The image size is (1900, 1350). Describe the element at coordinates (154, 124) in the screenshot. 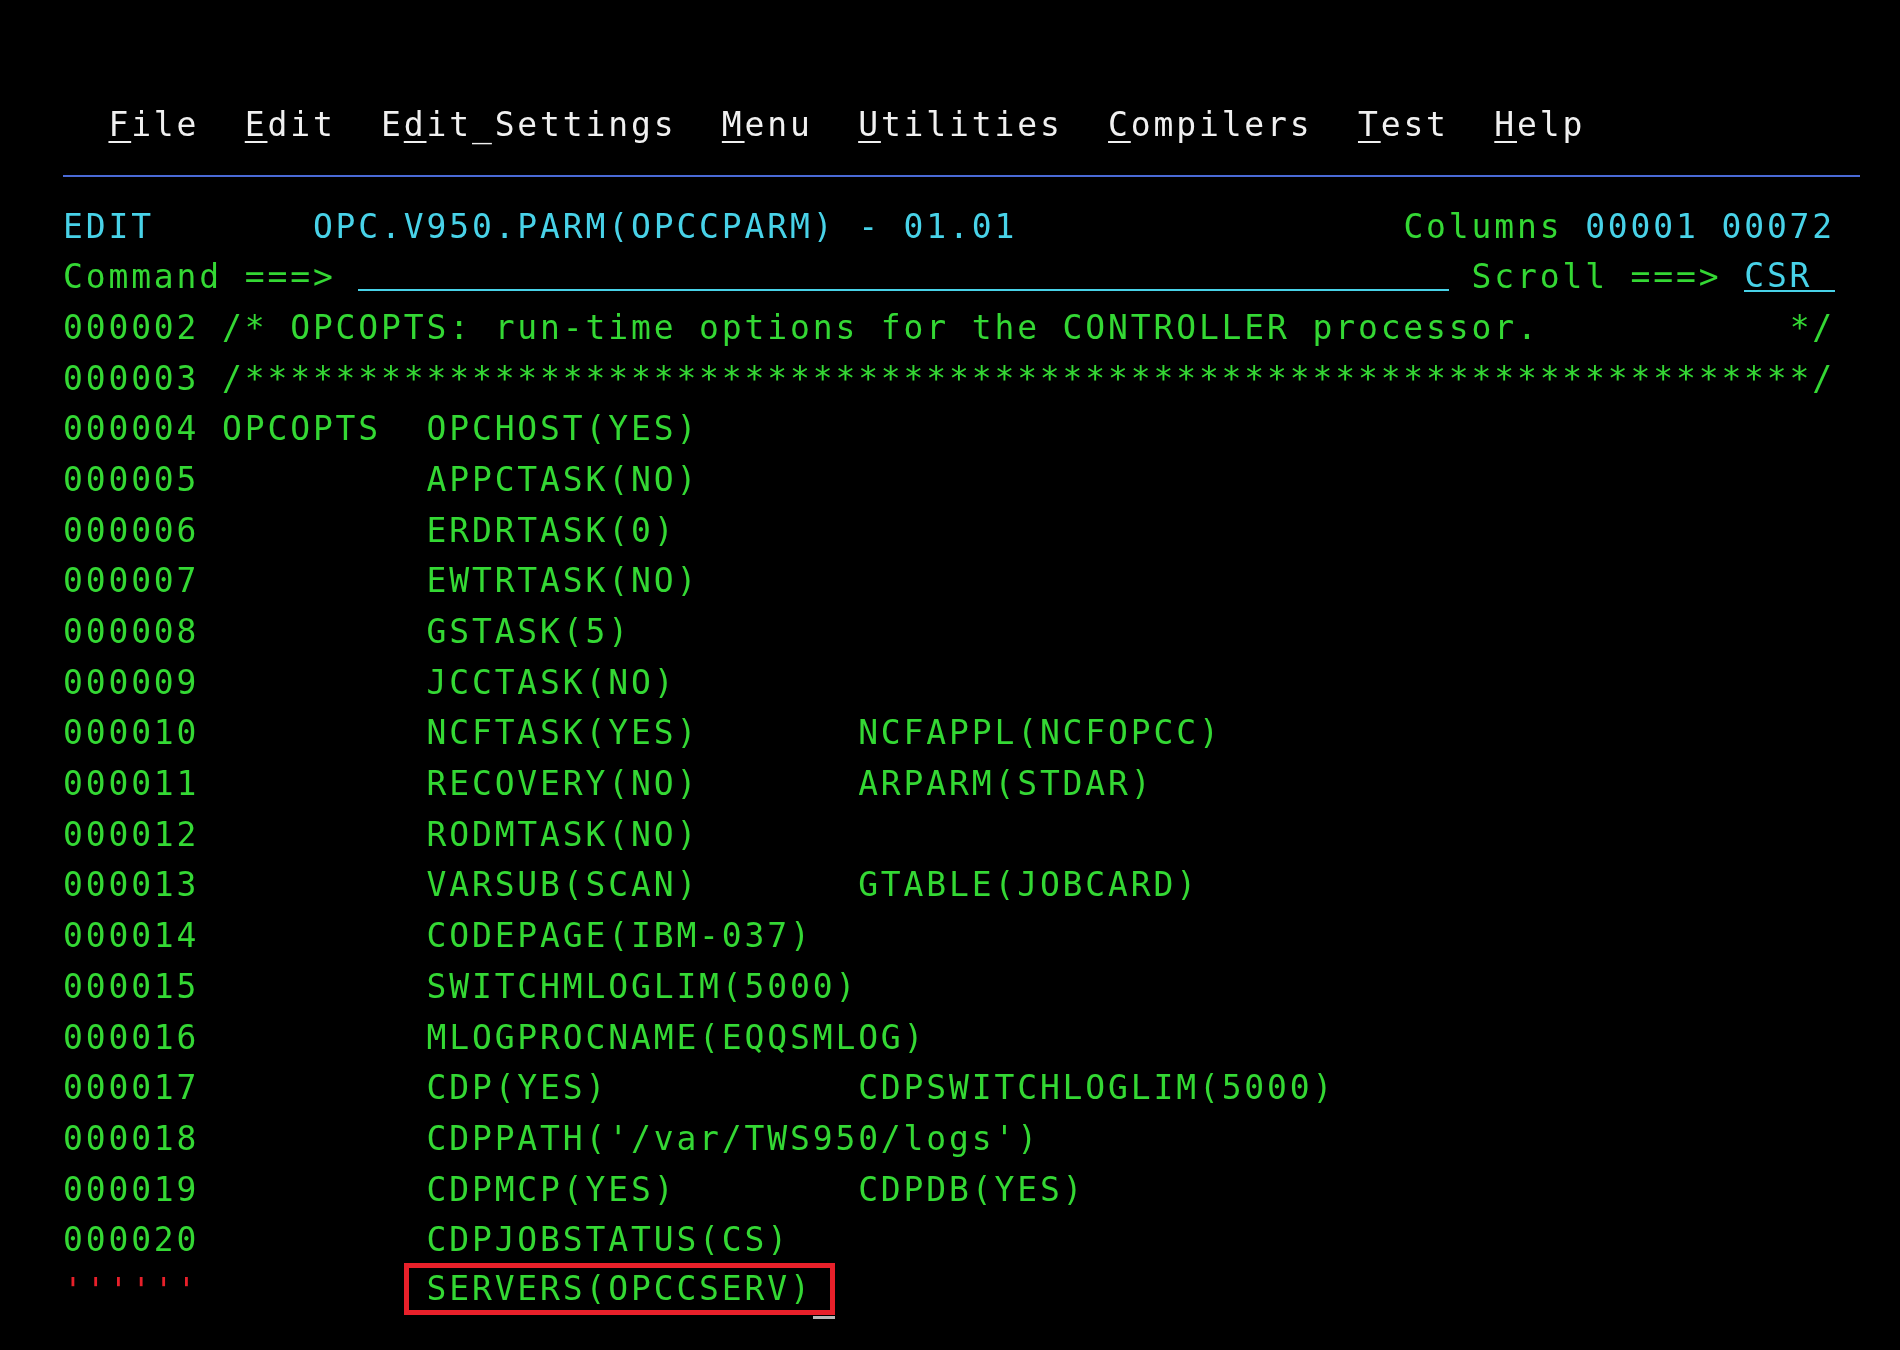

I see `menu-item: File` at that location.